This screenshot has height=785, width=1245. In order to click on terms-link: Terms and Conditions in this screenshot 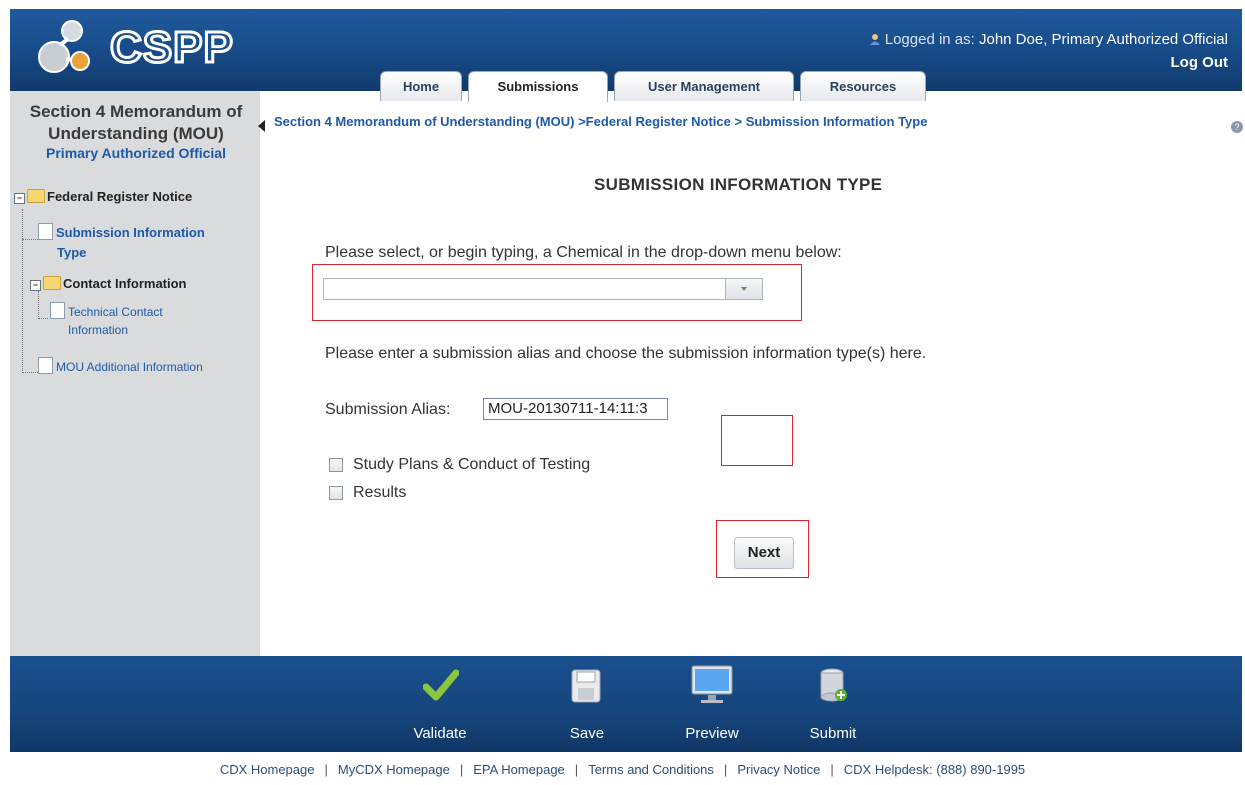, I will do `click(651, 769)`.